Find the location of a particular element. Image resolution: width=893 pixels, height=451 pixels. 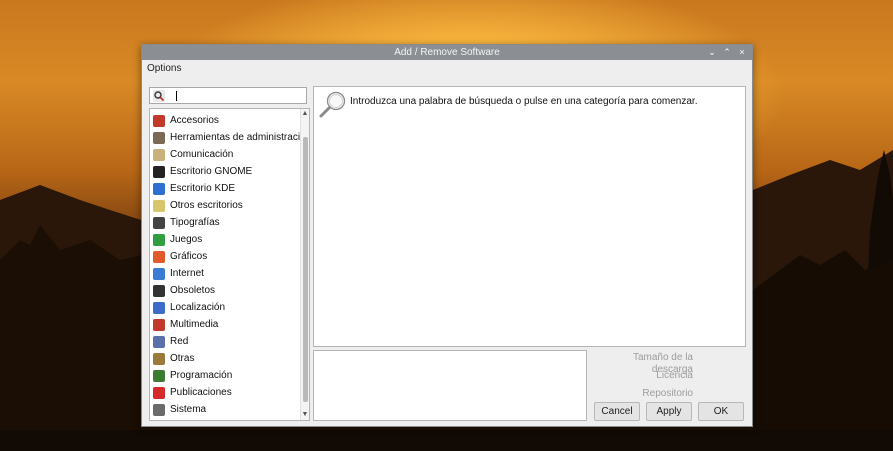

category-item: Localización is located at coordinates (226, 307).